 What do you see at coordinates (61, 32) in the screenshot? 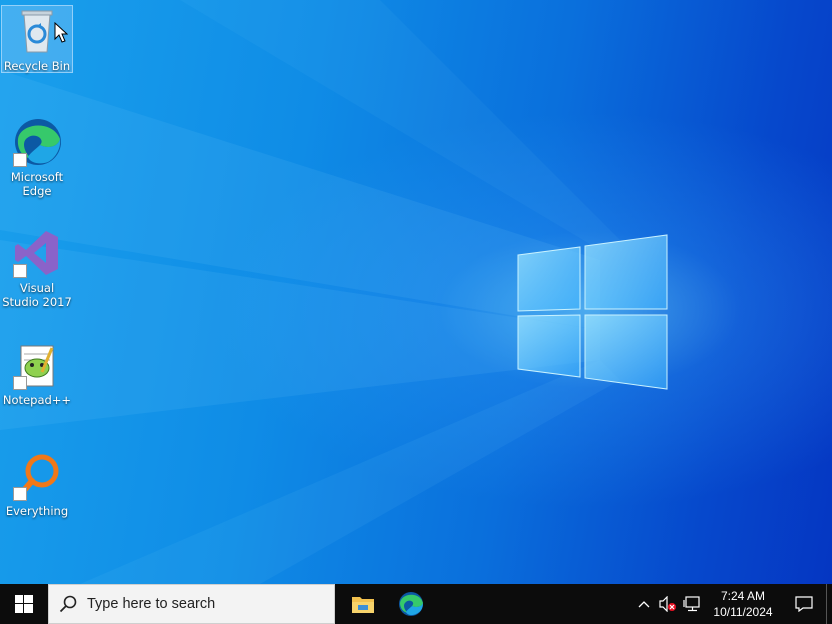
I see `mouse-cursor-icon` at bounding box center [61, 32].